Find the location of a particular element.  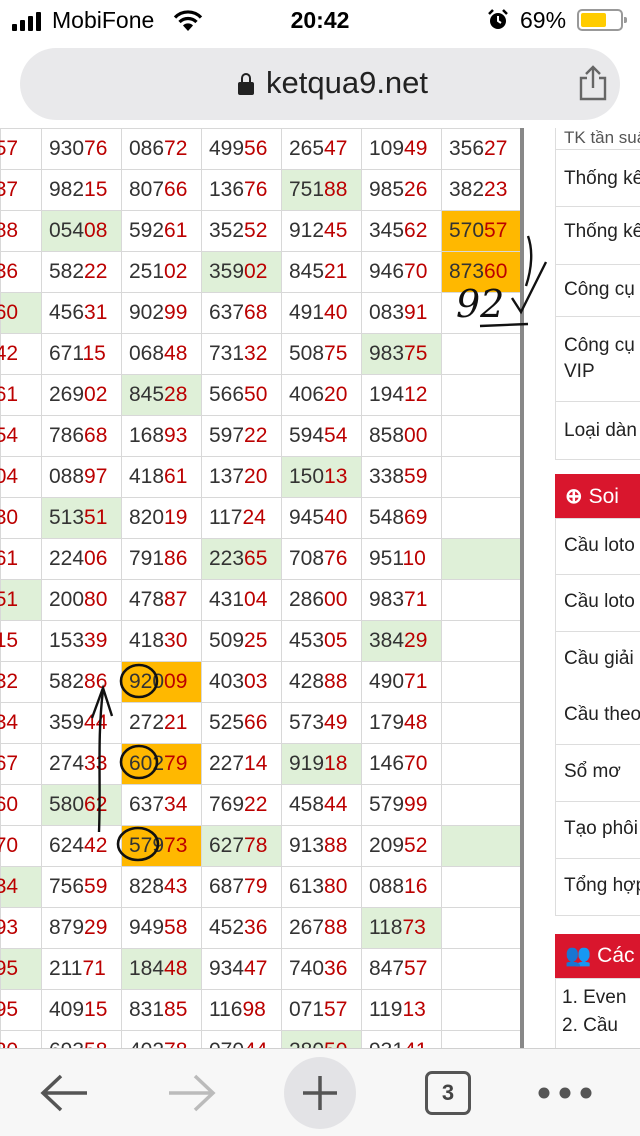

sidebar-item: Tổng hợp is located at coordinates (597, 887).